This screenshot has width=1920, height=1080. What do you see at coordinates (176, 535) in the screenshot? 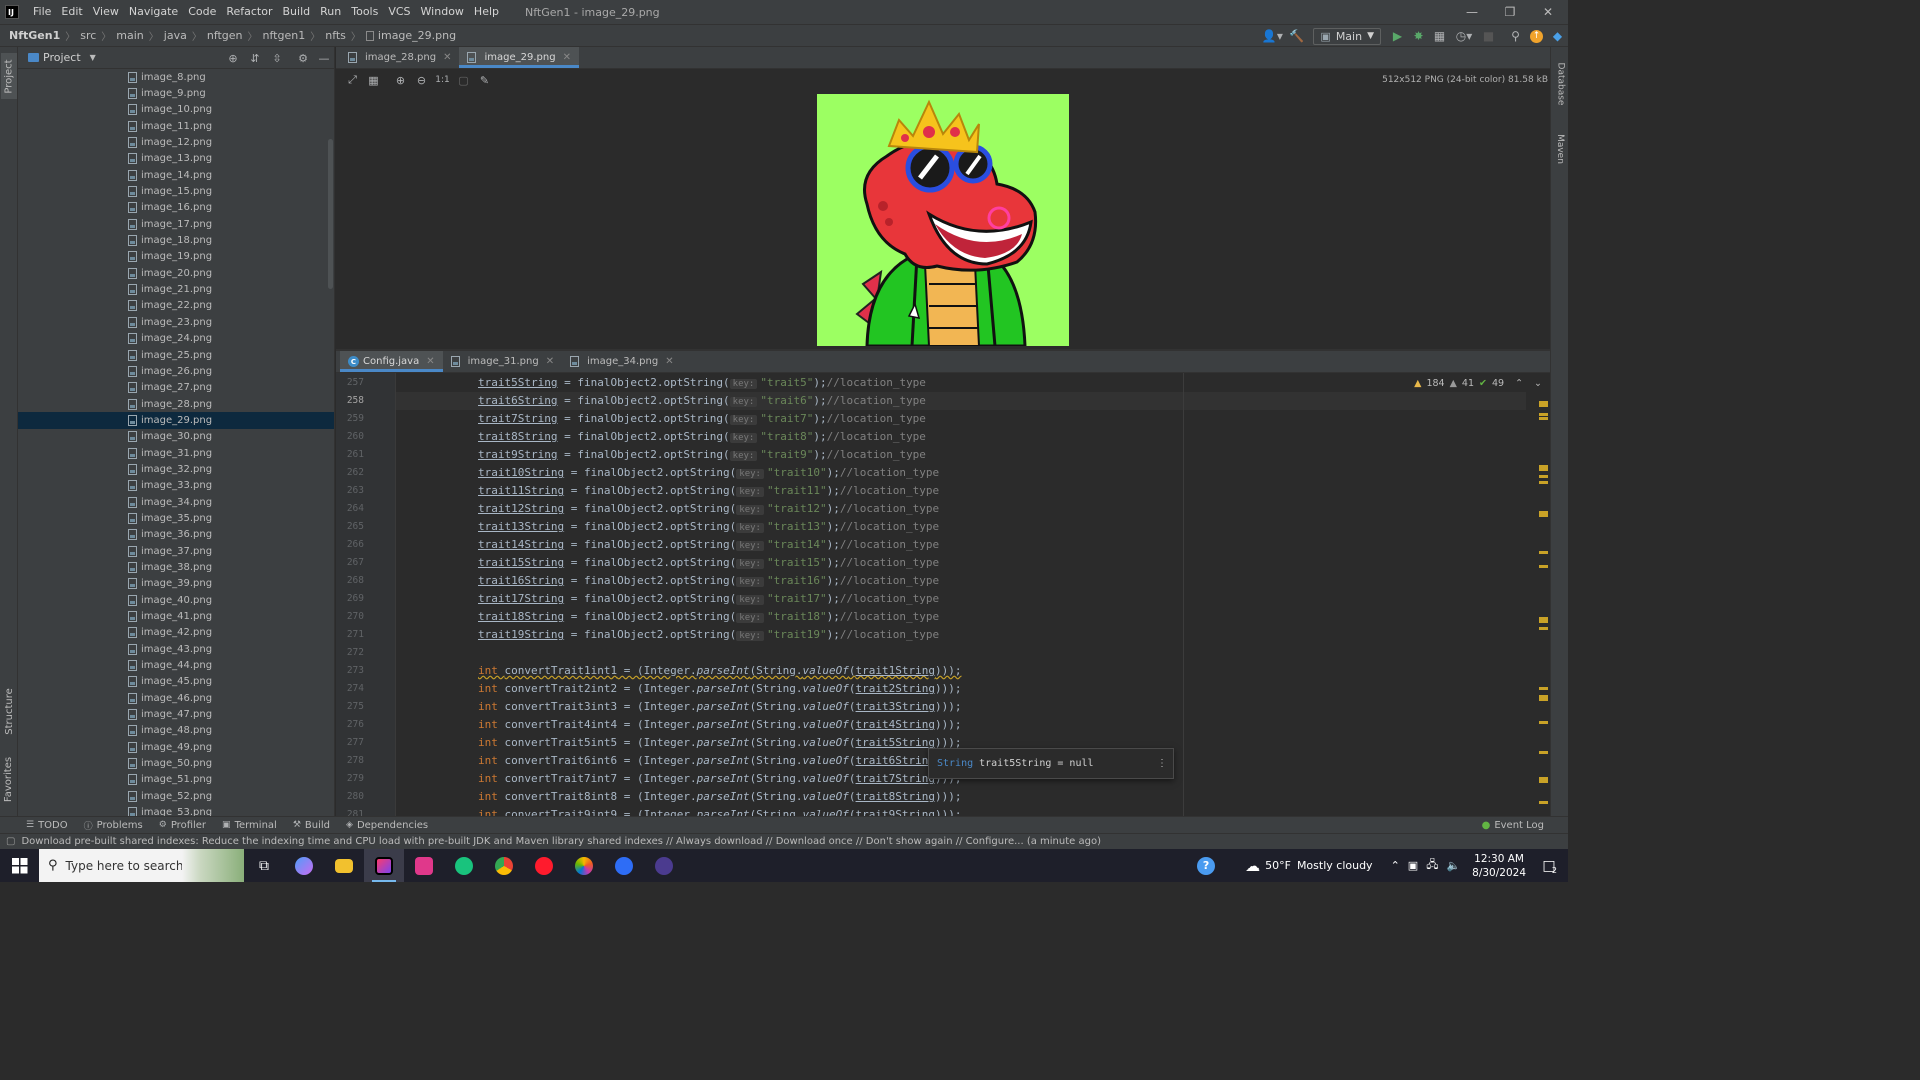
I see `tree-item: image_36.png` at bounding box center [176, 535].